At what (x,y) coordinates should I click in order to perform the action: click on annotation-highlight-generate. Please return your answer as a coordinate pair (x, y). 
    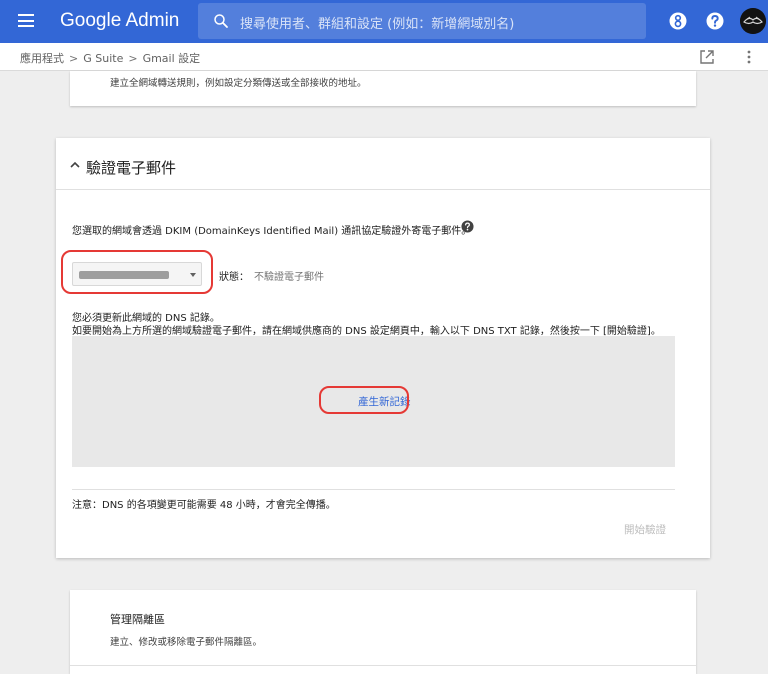
    Looking at the image, I should click on (364, 400).